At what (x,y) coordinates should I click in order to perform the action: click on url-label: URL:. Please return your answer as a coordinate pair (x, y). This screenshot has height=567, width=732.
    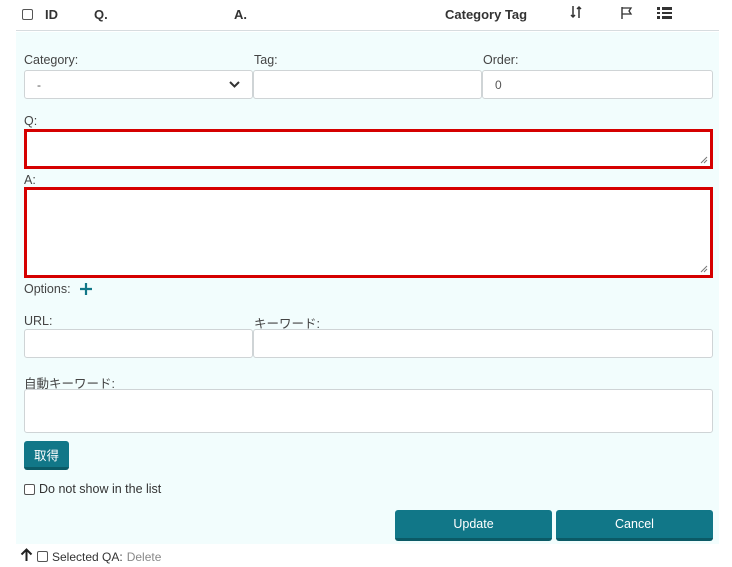
    Looking at the image, I should click on (38, 321).